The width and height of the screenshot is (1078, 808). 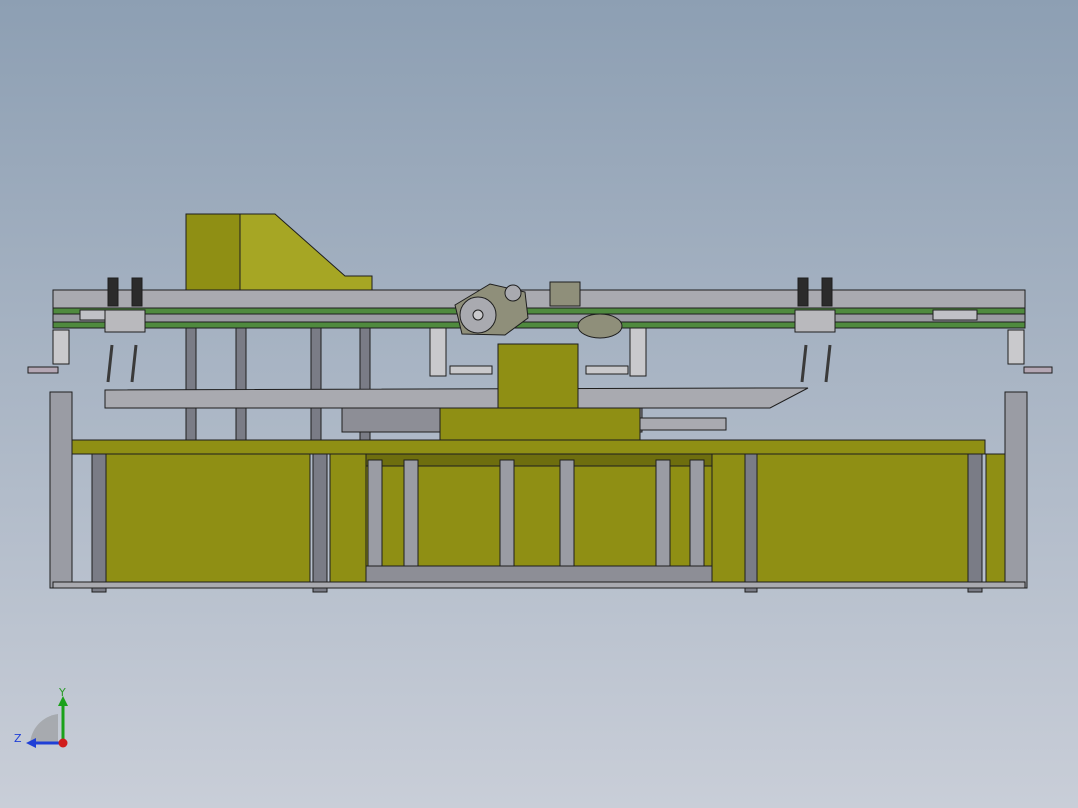 What do you see at coordinates (63, 743) in the screenshot?
I see `x-axis-origin-dot` at bounding box center [63, 743].